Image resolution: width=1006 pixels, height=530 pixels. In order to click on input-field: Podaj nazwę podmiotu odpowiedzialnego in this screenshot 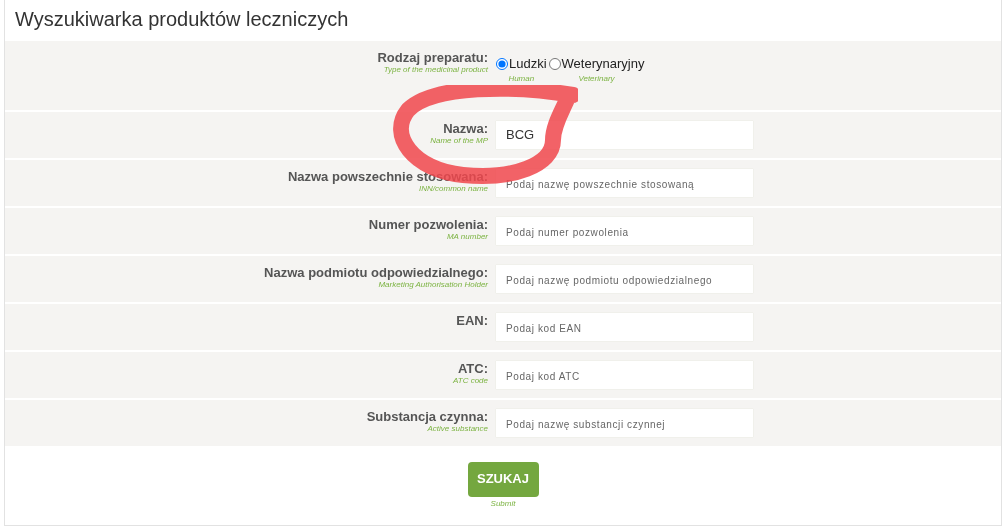, I will do `click(624, 278)`.